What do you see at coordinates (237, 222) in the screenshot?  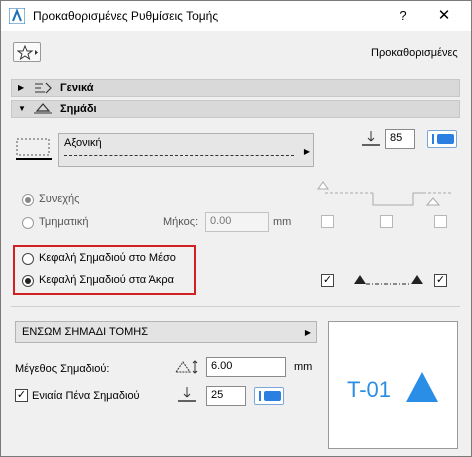 I see `length-input: 0.00` at bounding box center [237, 222].